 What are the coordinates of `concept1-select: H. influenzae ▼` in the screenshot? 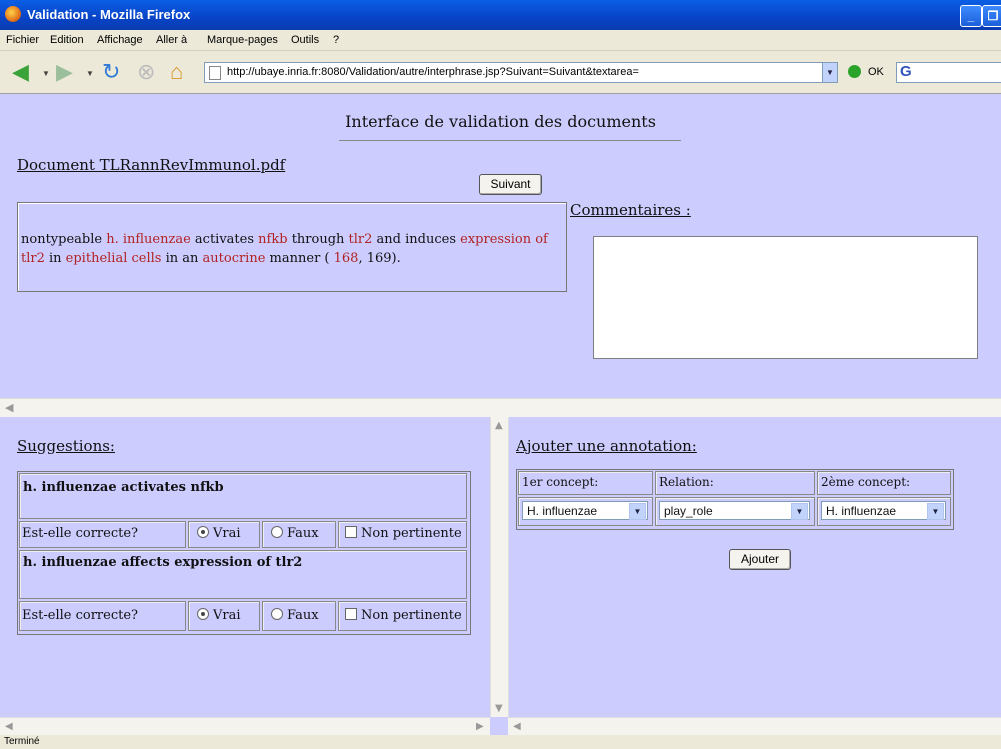 It's located at (585, 510).